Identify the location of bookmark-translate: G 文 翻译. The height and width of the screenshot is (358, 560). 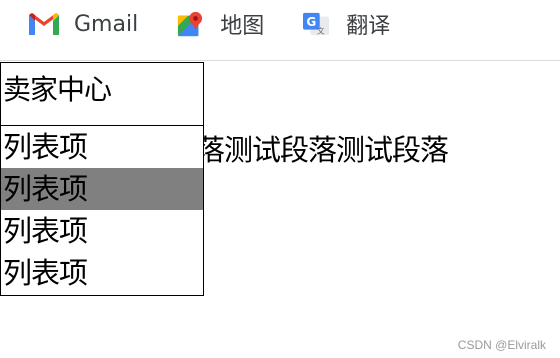
(345, 24).